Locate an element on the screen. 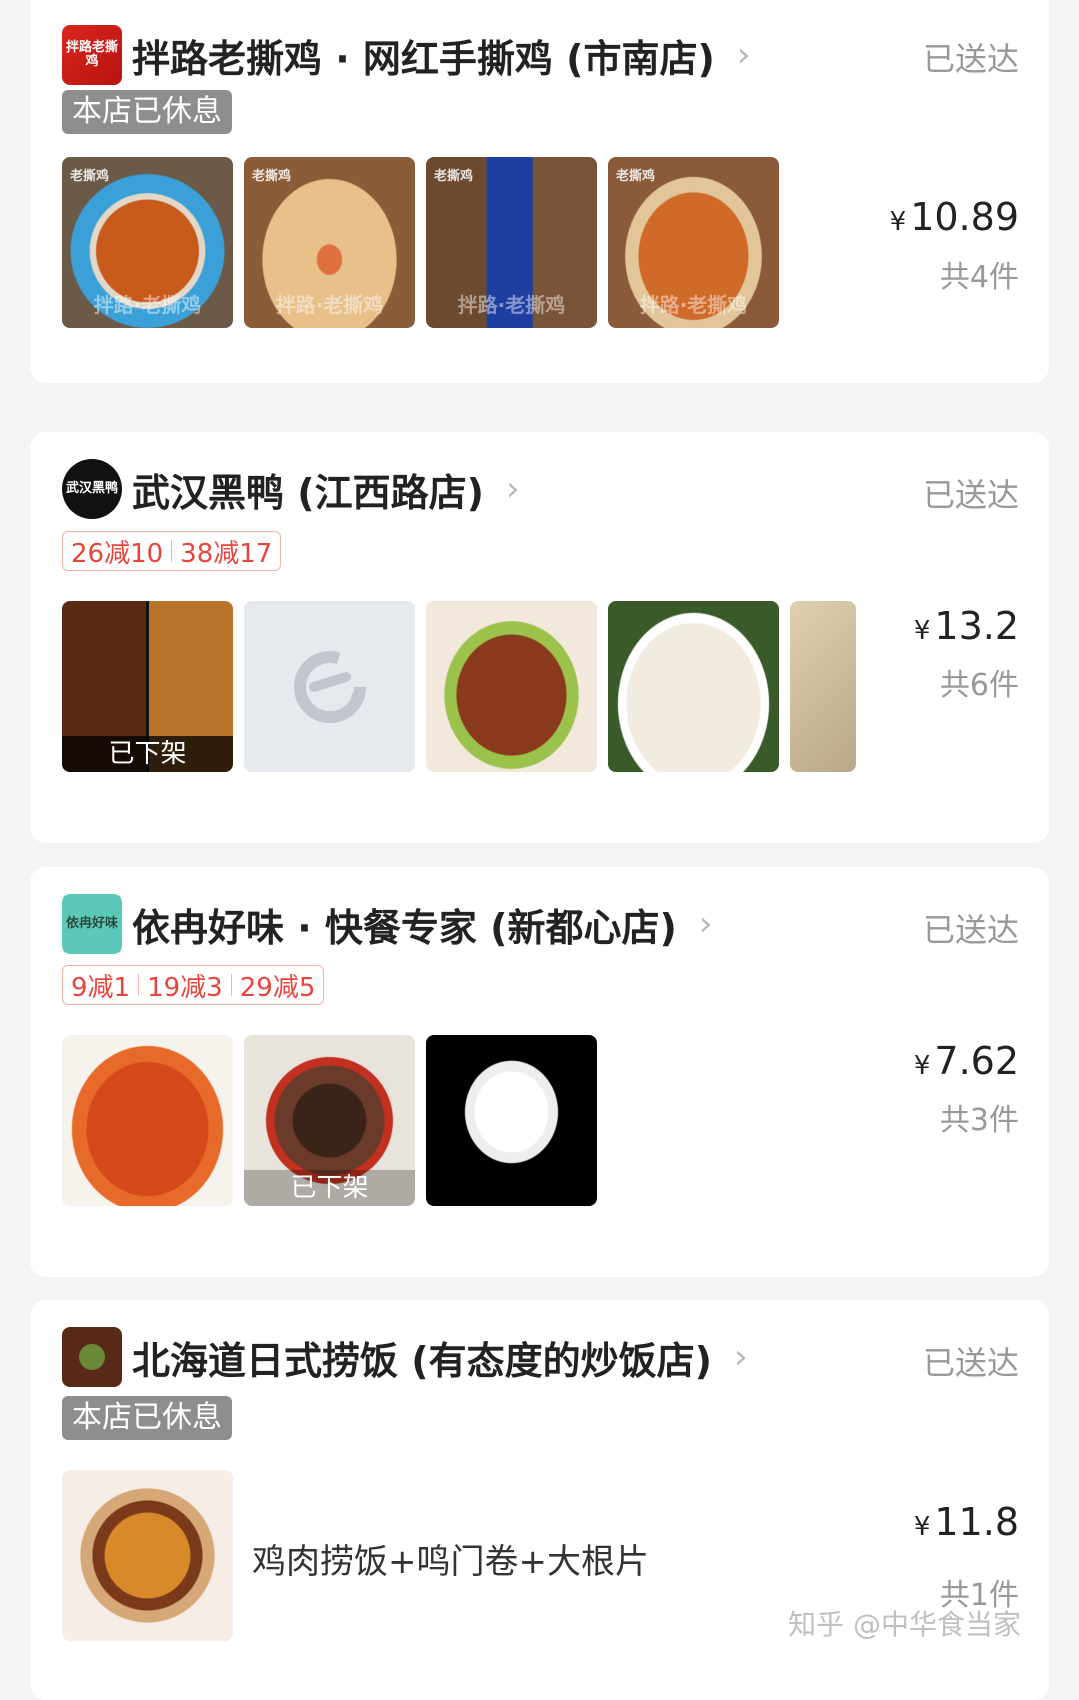 Image resolution: width=1079 pixels, height=1700 pixels. store-name-link: 武汉黑鸭 (江西路店) › is located at coordinates (326, 489).